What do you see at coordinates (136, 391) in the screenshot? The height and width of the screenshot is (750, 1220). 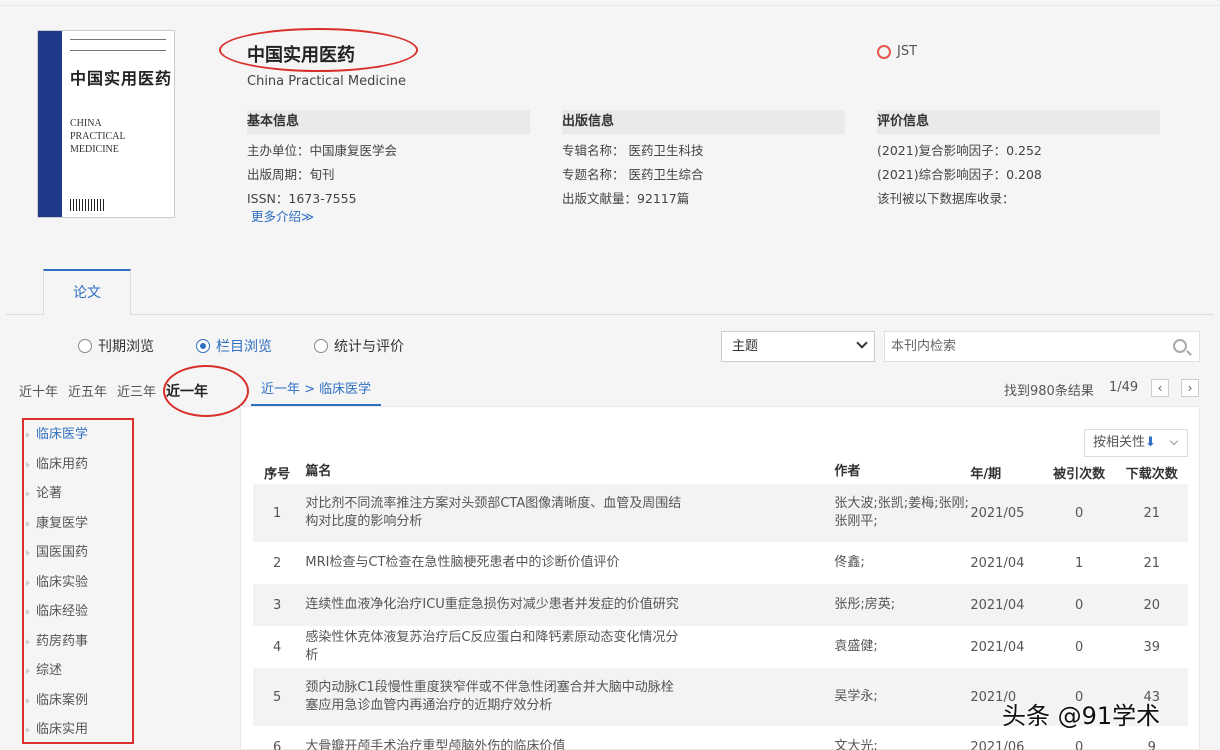 I see `year-three: 近三年` at bounding box center [136, 391].